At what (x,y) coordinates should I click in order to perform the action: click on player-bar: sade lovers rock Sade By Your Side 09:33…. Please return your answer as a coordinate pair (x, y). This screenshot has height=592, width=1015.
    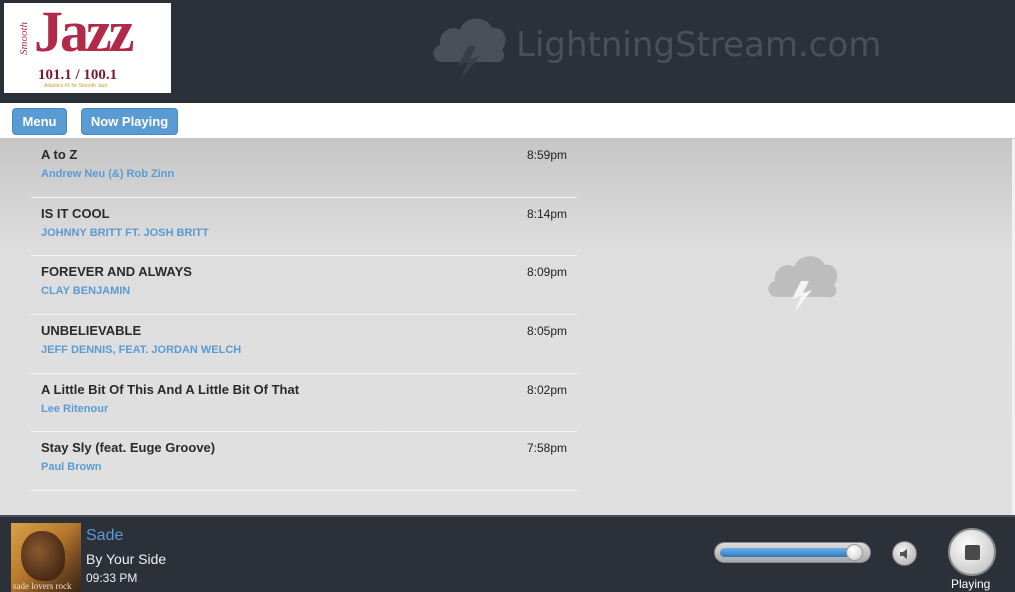
    Looking at the image, I should click on (507, 553).